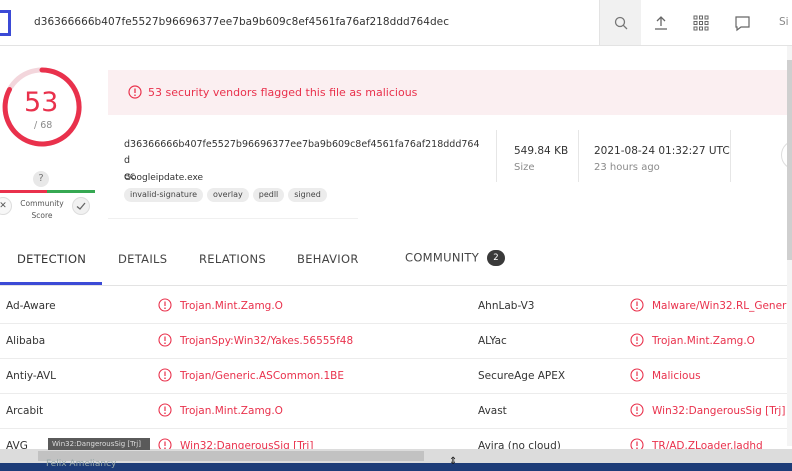 The height and width of the screenshot is (471, 792). What do you see at coordinates (742, 23) in the screenshot?
I see `chat-icon` at bounding box center [742, 23].